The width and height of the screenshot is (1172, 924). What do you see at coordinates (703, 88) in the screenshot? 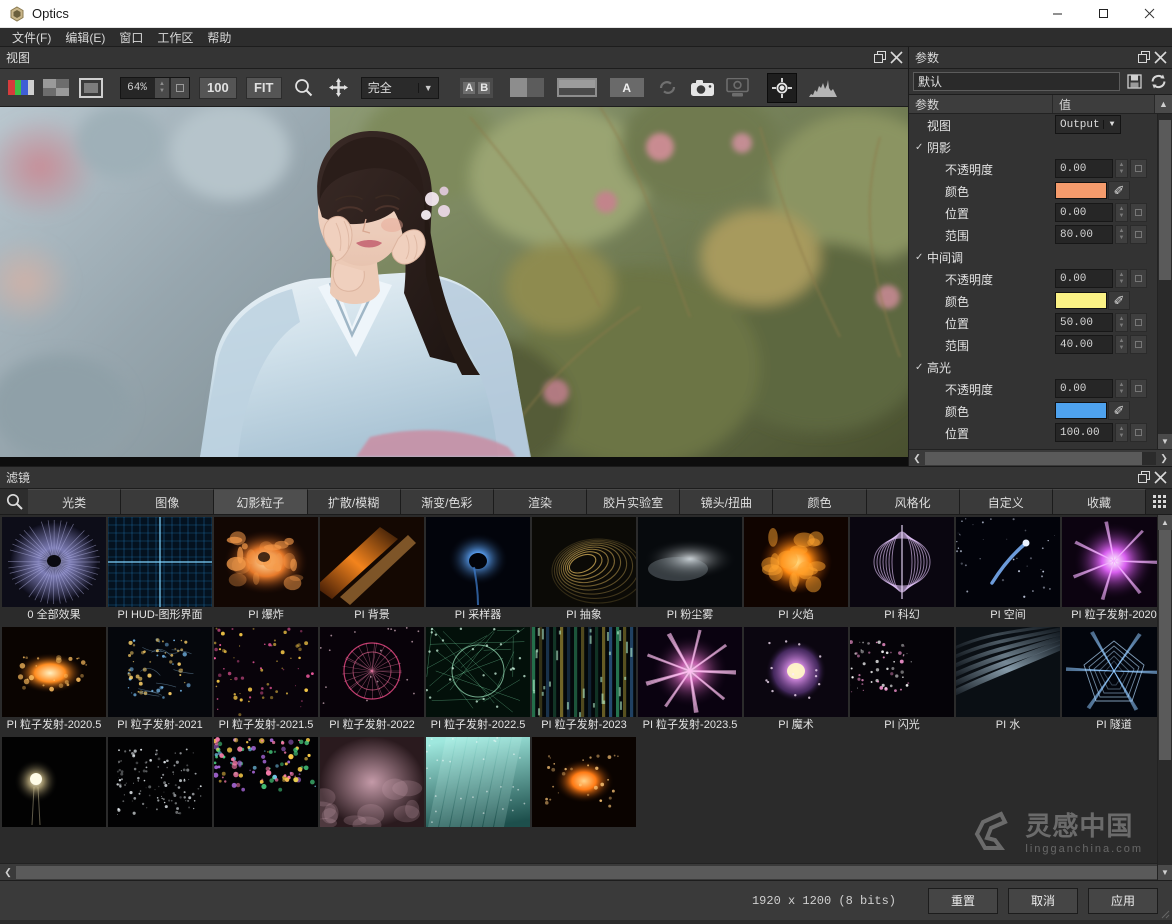
I see `camera-snapshot-icon` at bounding box center [703, 88].